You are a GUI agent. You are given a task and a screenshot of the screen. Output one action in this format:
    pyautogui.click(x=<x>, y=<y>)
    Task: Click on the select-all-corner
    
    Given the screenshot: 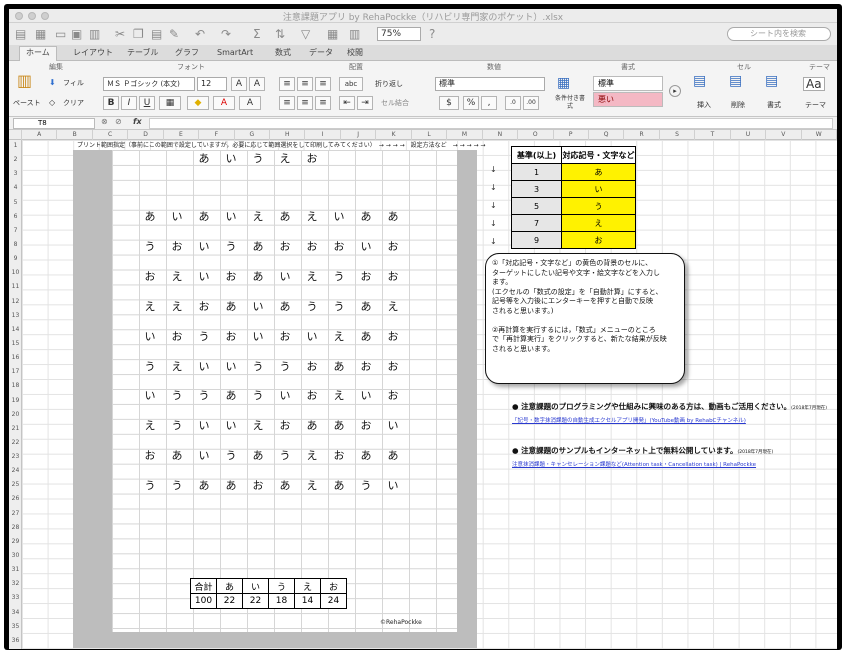 What is the action you would take?
    pyautogui.click(x=15, y=135)
    